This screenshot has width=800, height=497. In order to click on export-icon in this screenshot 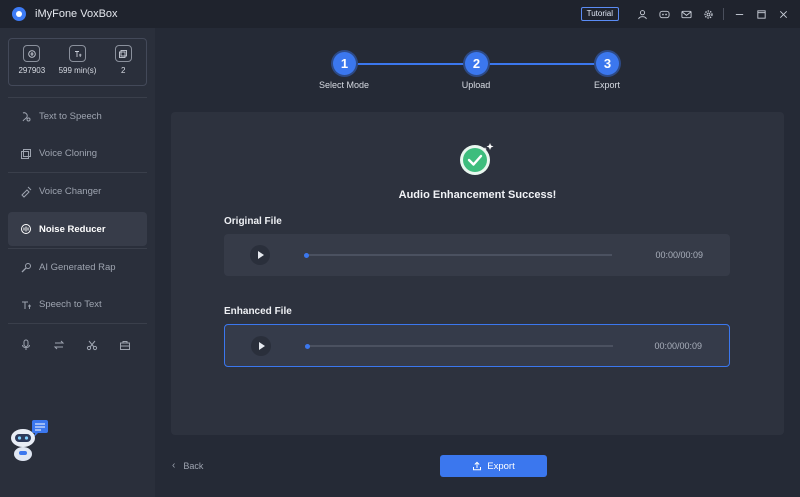, I will do `click(477, 466)`.